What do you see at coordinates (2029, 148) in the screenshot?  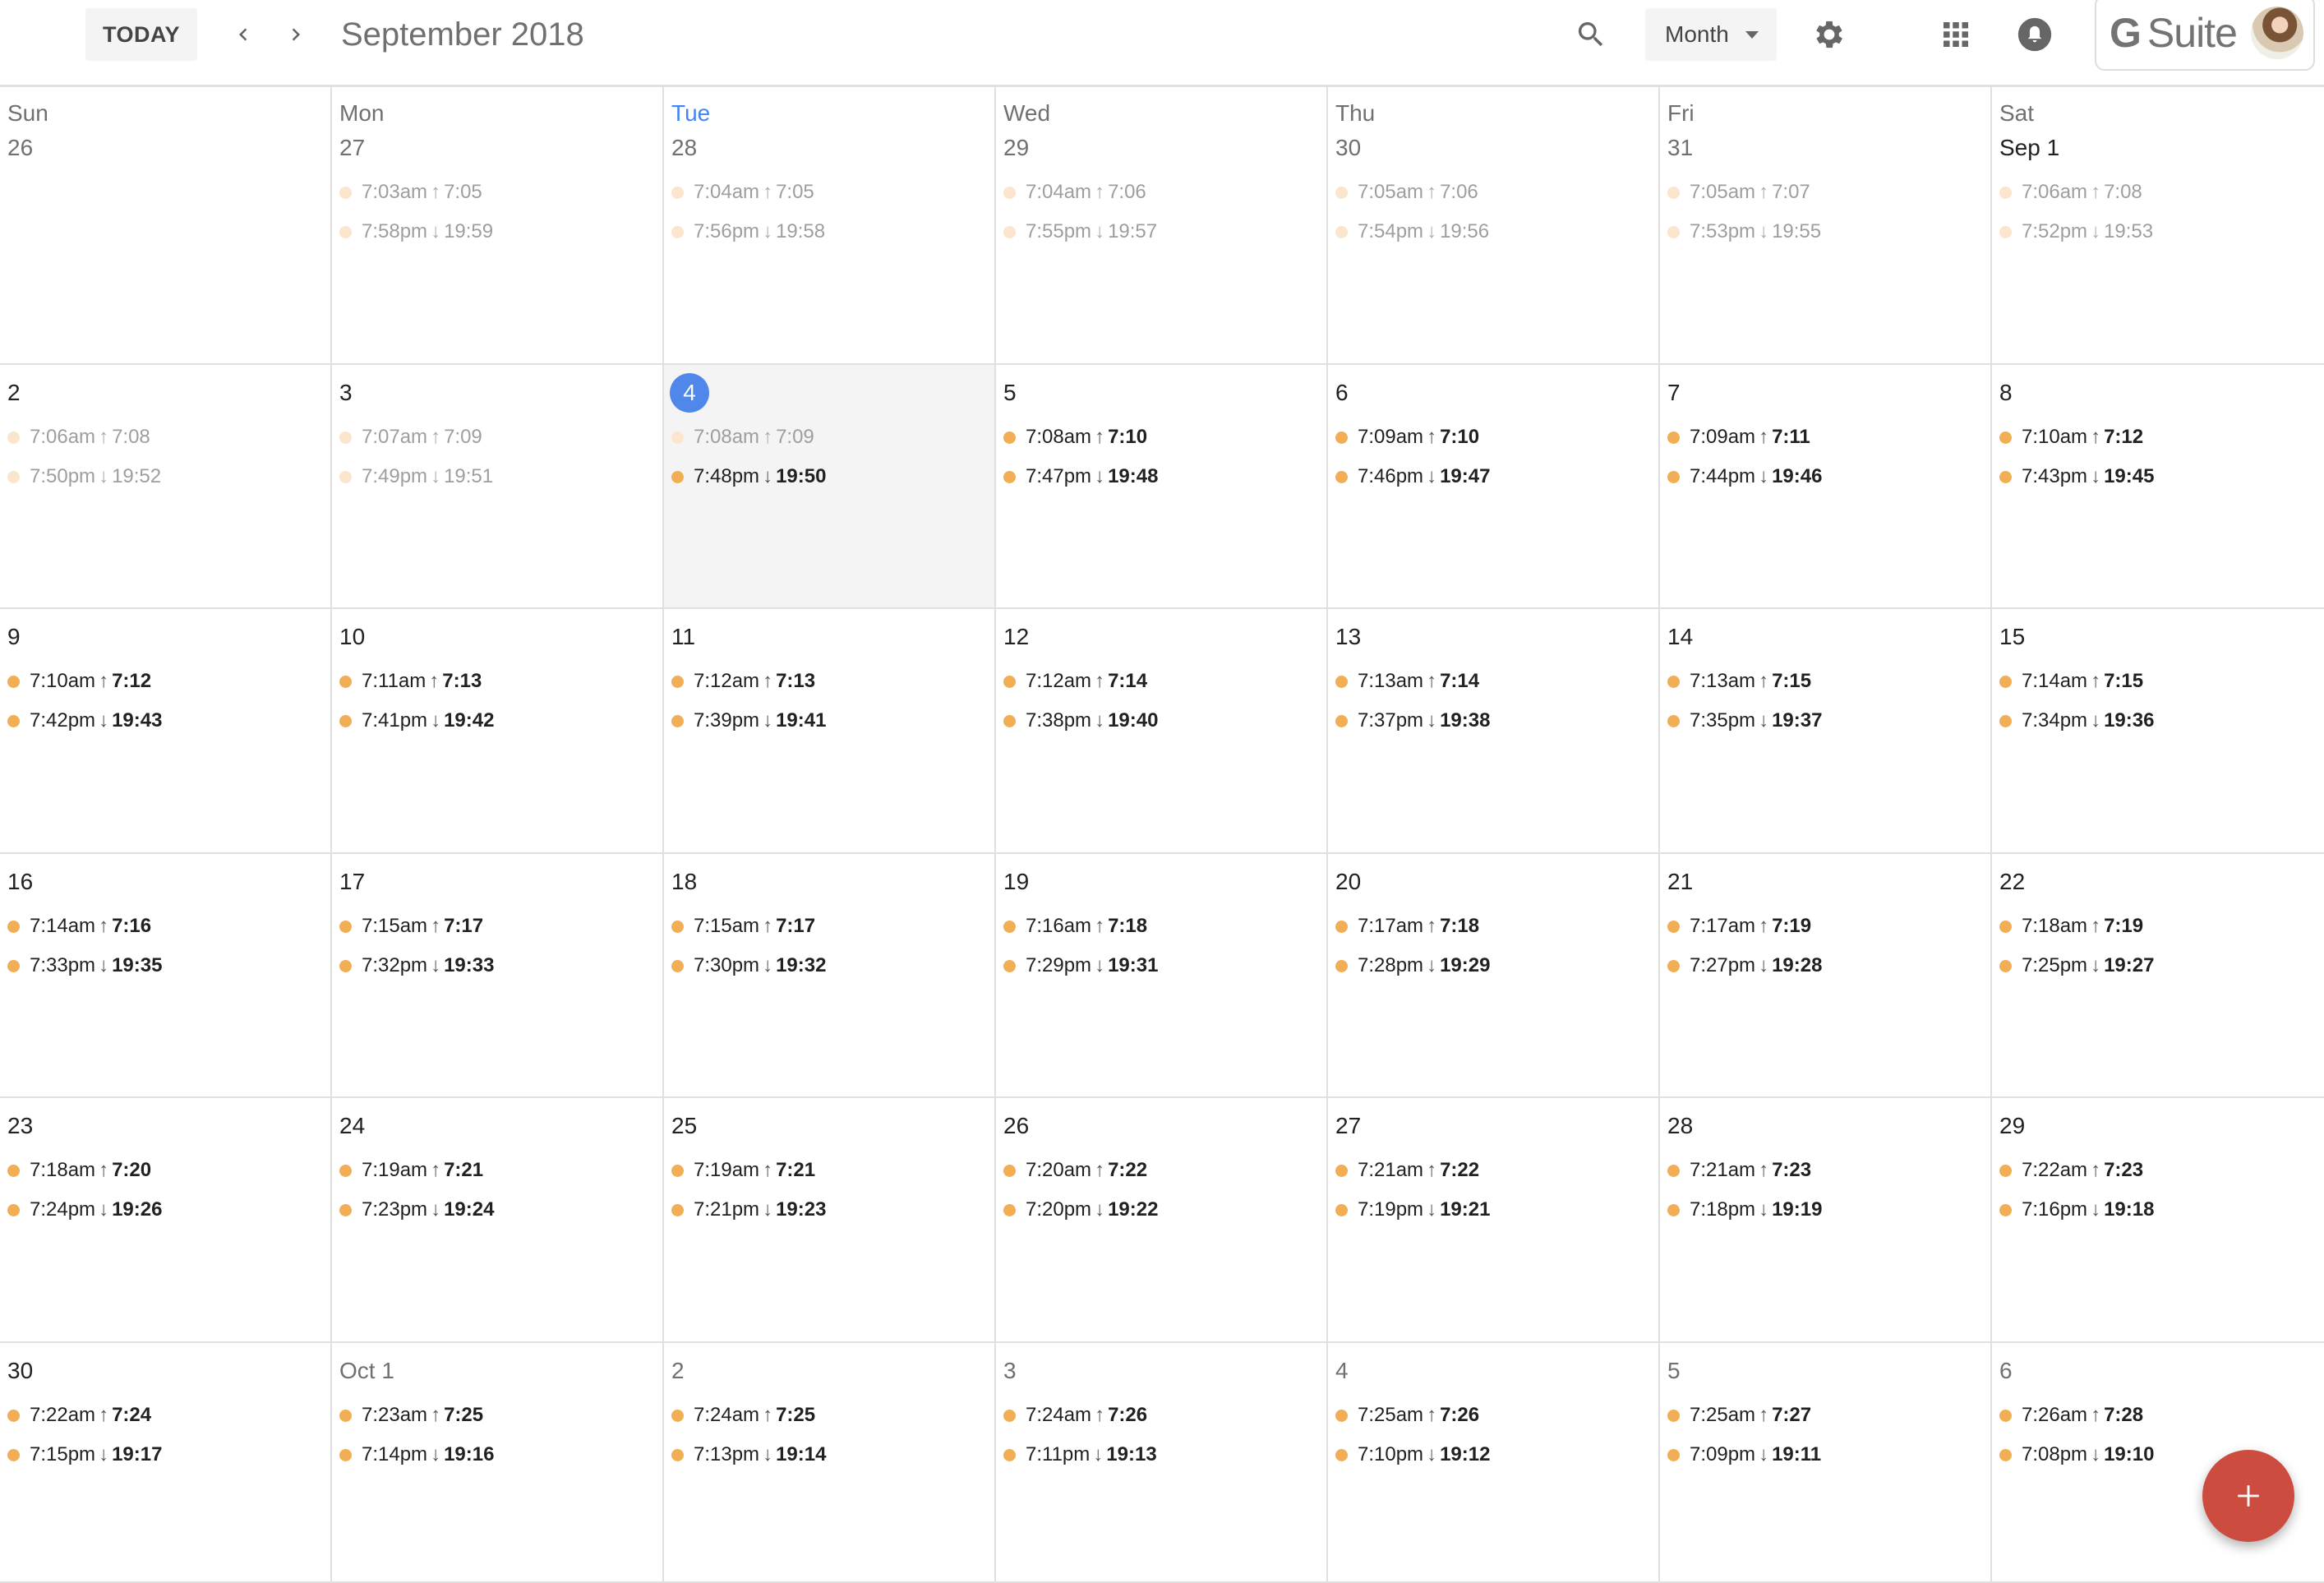 I see `day-number: Sep 1` at bounding box center [2029, 148].